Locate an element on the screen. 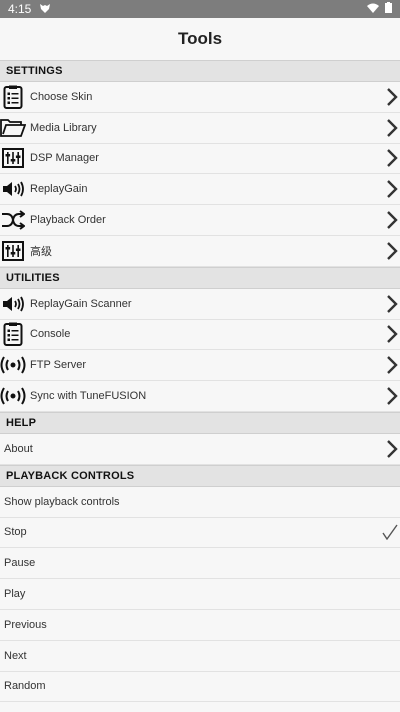 The width and height of the screenshot is (400, 712). option-stop: Stop is located at coordinates (200, 533).